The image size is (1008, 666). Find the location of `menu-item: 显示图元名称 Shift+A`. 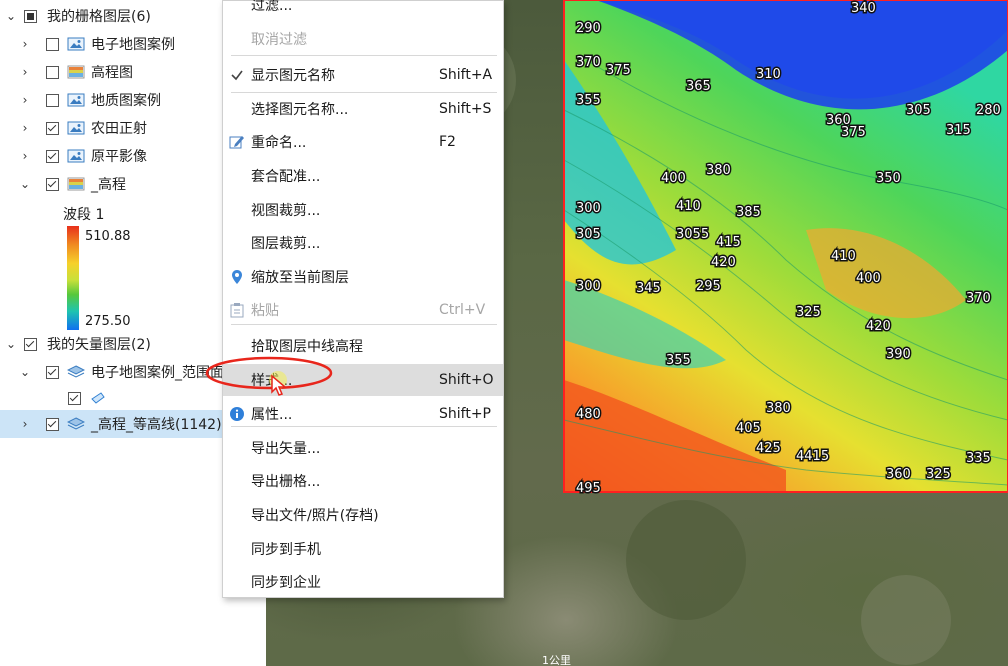

menu-item: 显示图元名称 Shift+A is located at coordinates (363, 75).